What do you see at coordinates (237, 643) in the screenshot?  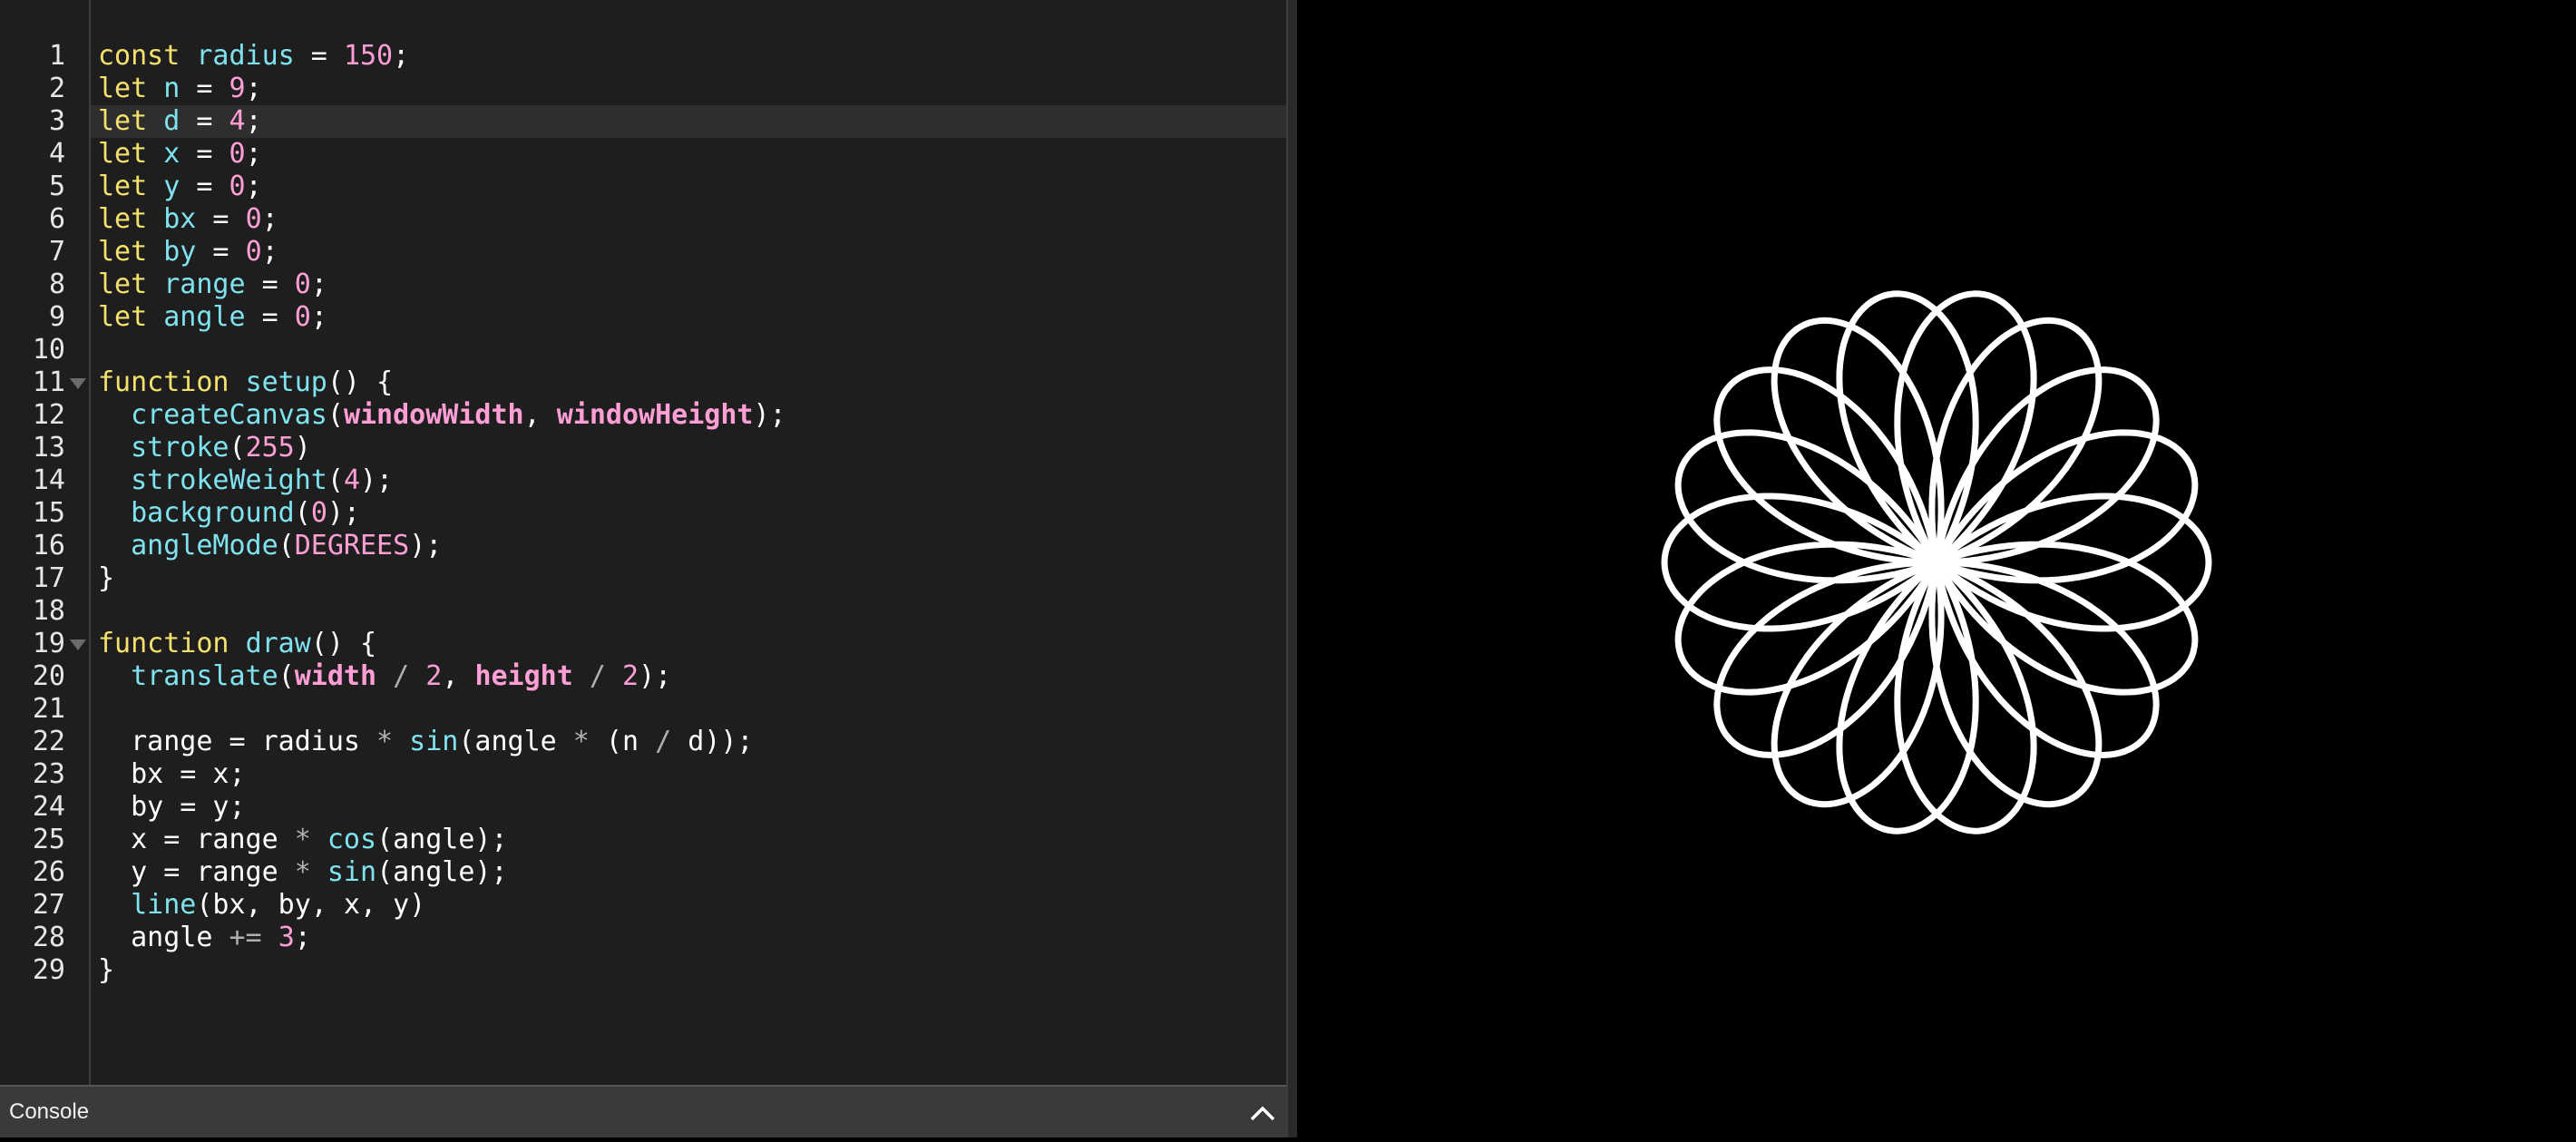 I see `code-line: function draw() {` at bounding box center [237, 643].